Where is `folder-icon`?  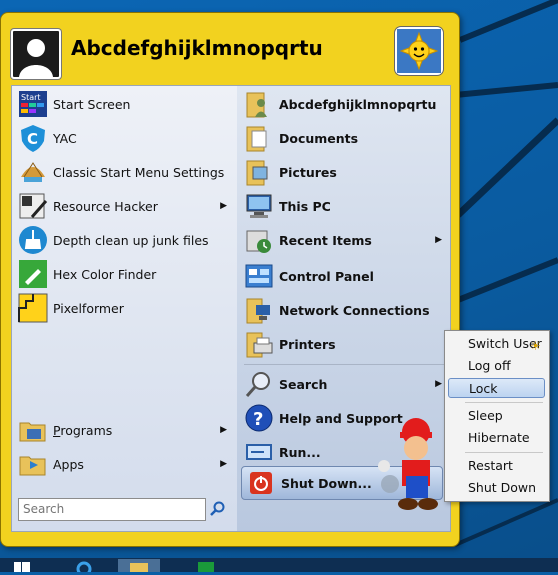 folder-icon is located at coordinates (139, 567).